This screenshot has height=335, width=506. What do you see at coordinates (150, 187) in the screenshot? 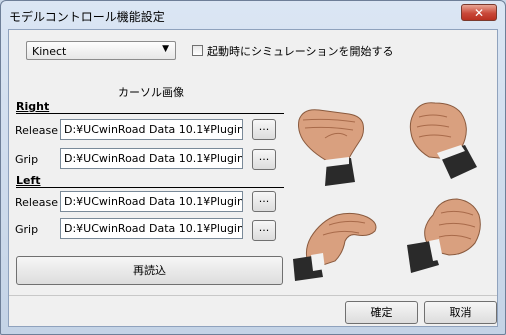
I see `left-divider` at bounding box center [150, 187].